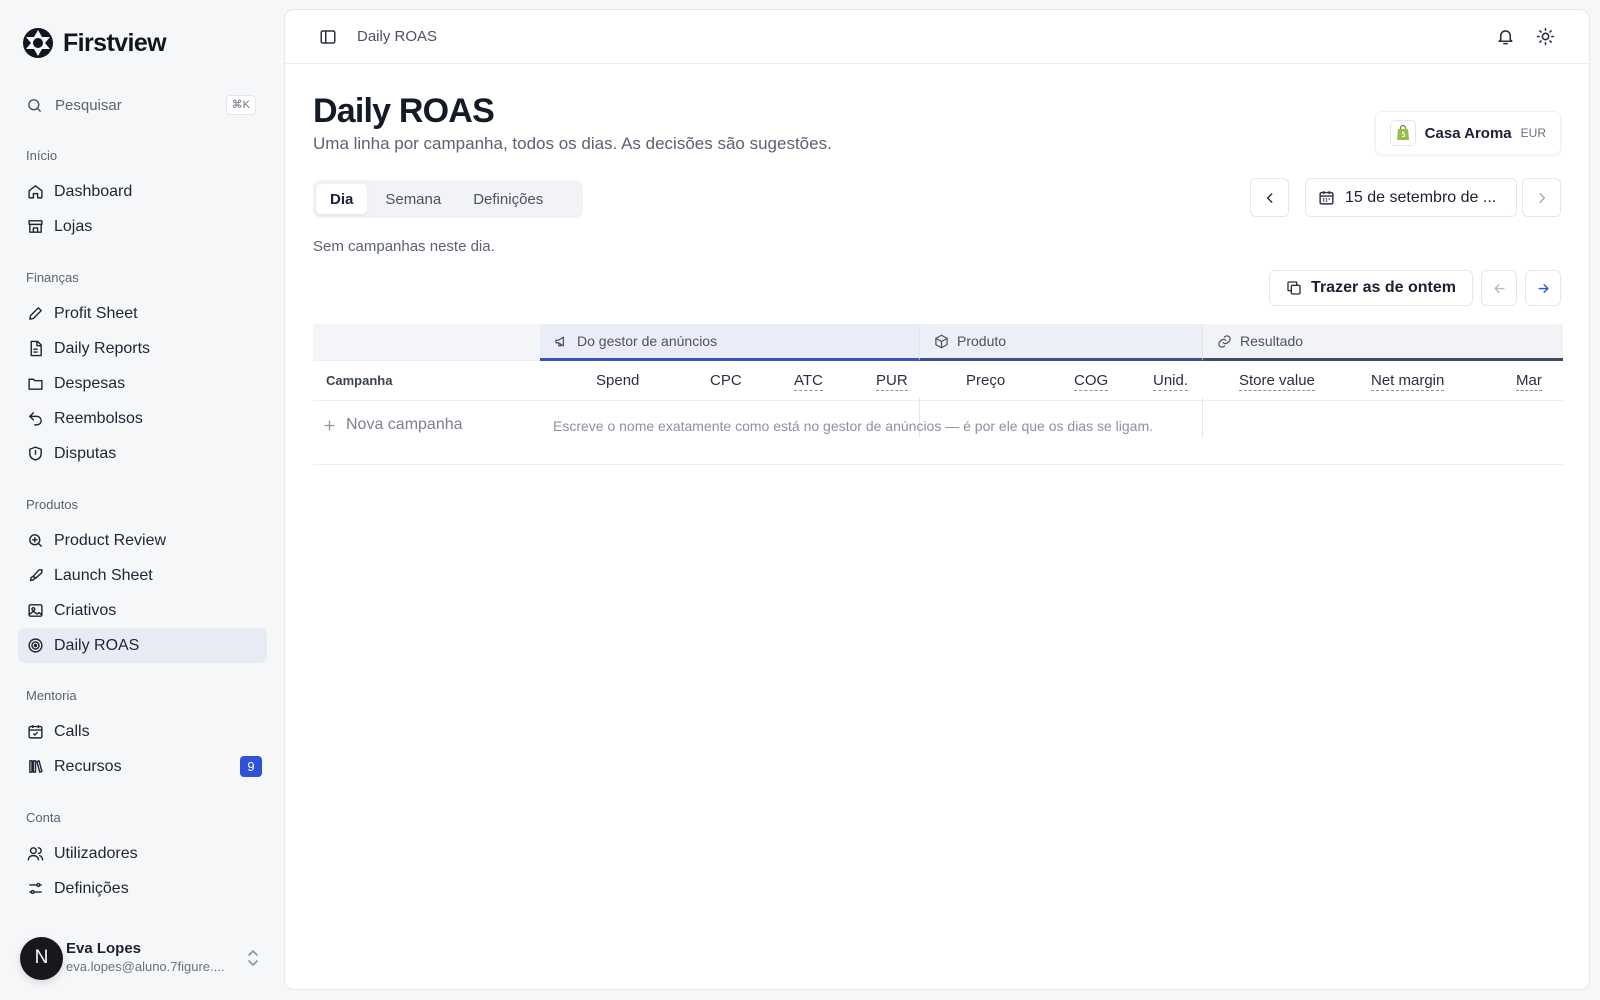  Describe the element at coordinates (52, 504) in the screenshot. I see `section-label: Produtos` at that location.